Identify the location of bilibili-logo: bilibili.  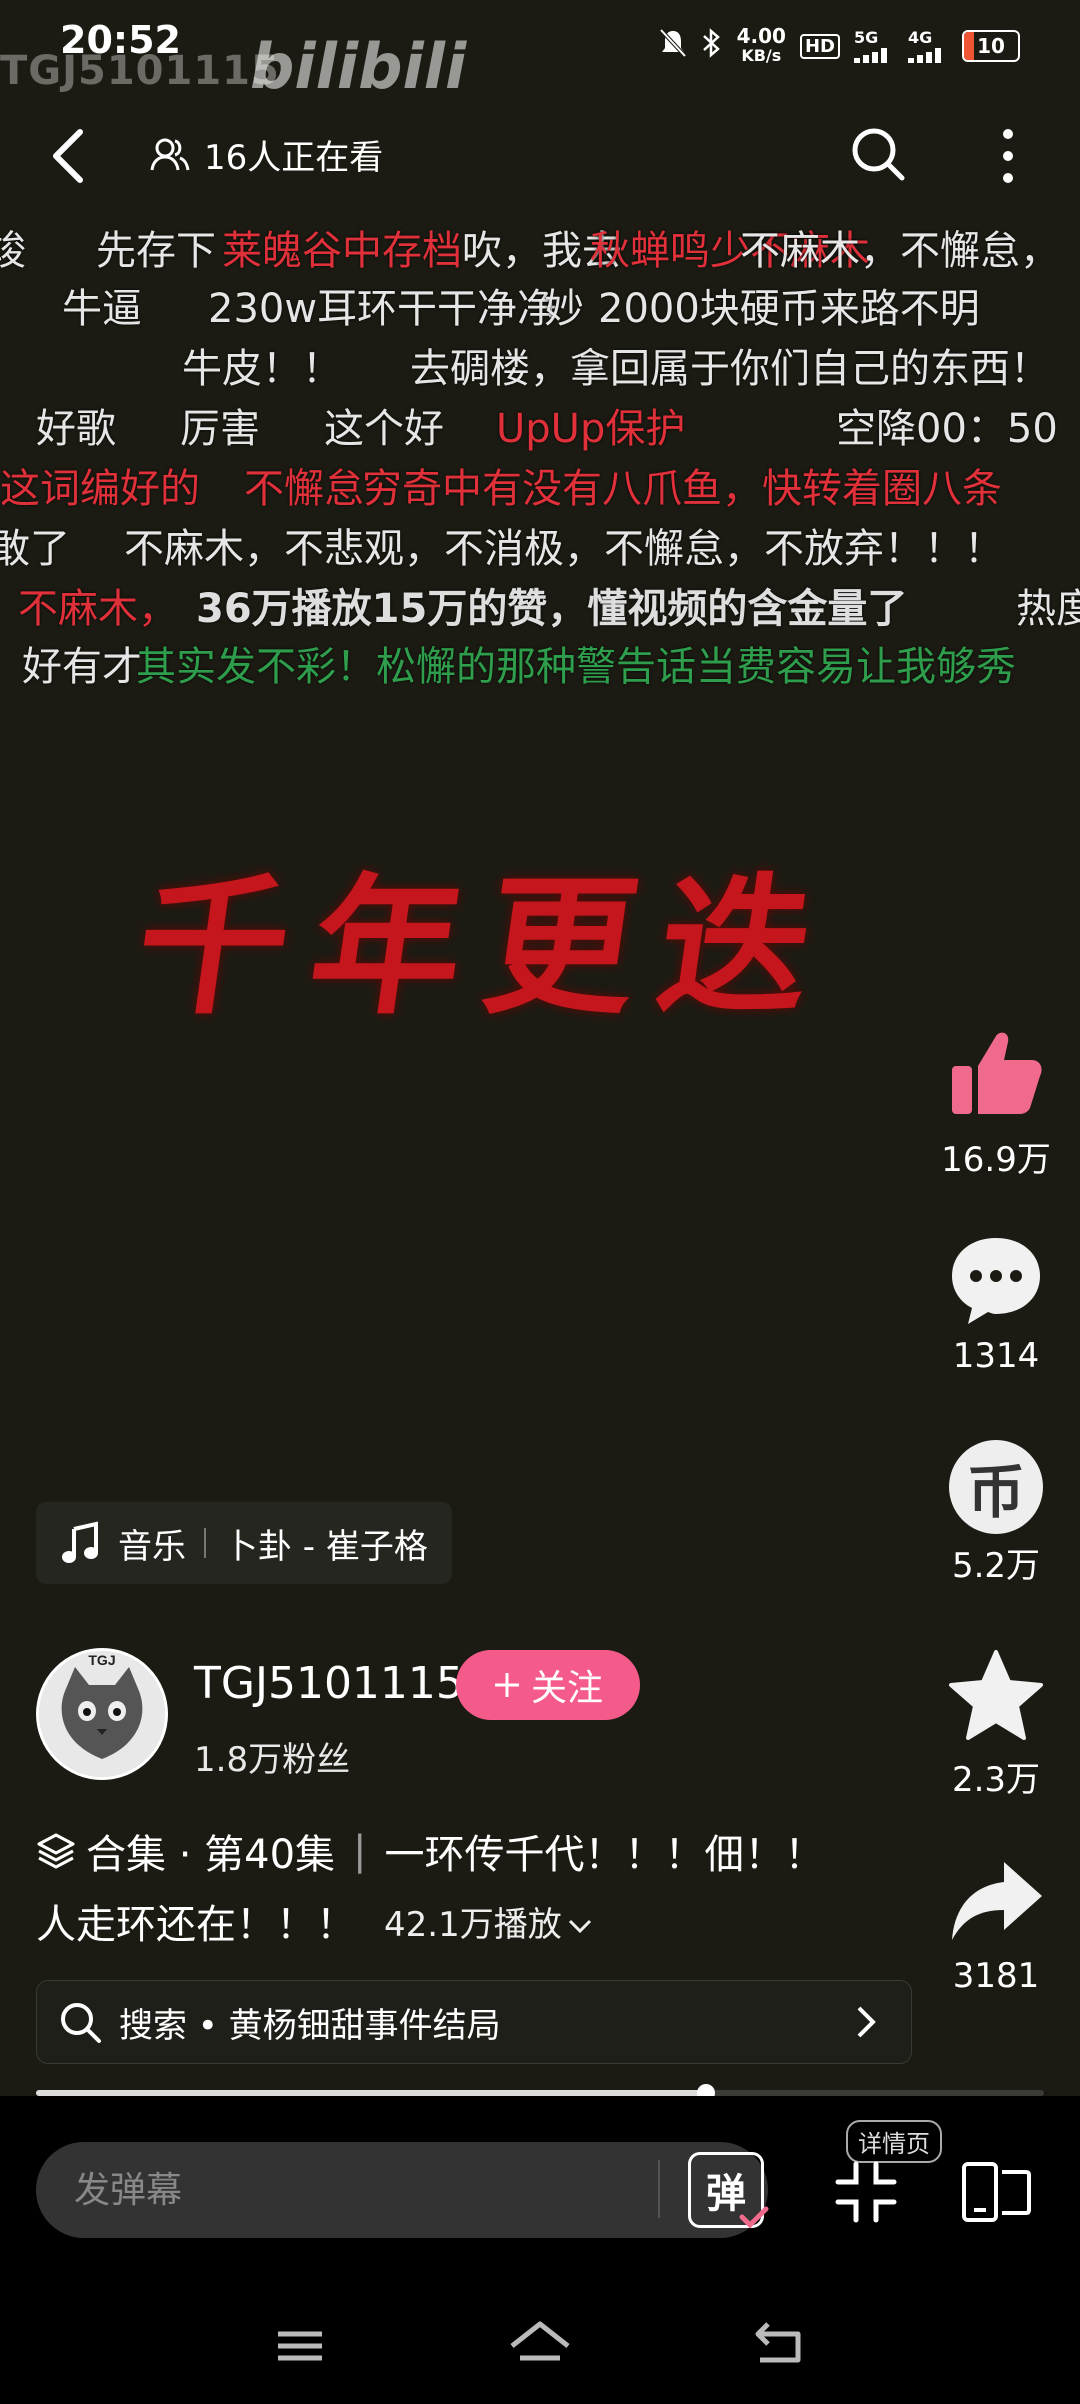
(358, 66).